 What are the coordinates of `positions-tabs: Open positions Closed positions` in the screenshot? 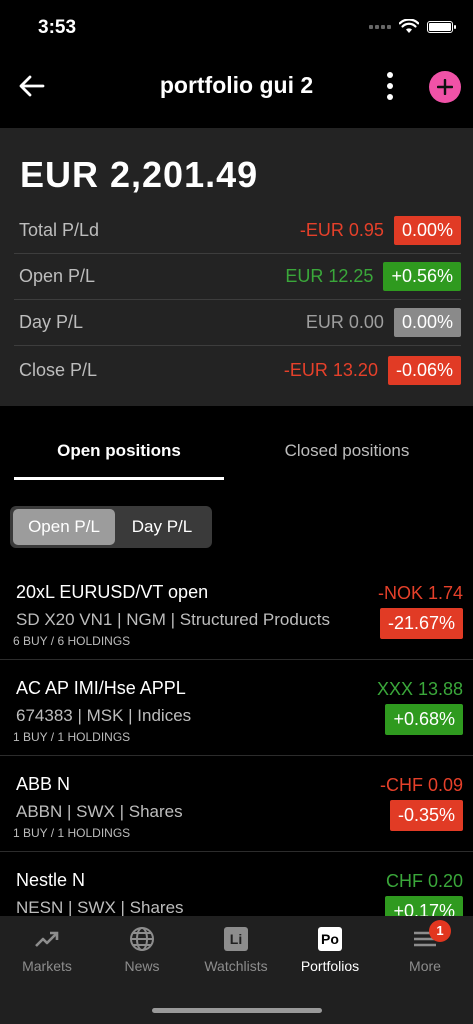 It's located at (237, 454).